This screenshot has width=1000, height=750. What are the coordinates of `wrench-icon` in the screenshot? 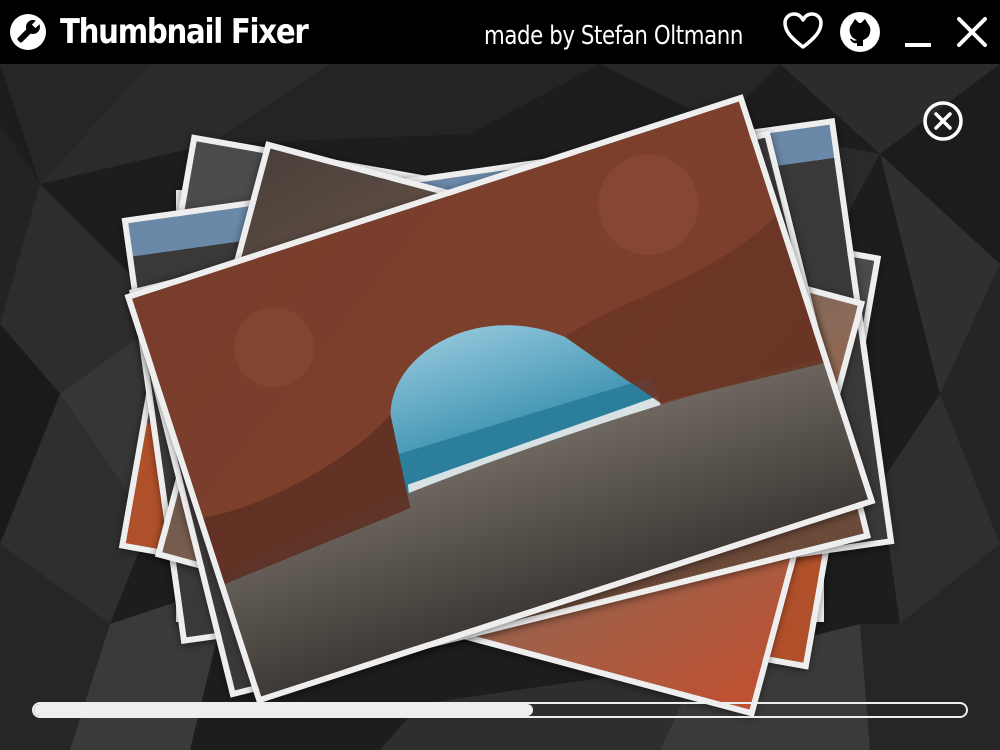 It's located at (28, 32).